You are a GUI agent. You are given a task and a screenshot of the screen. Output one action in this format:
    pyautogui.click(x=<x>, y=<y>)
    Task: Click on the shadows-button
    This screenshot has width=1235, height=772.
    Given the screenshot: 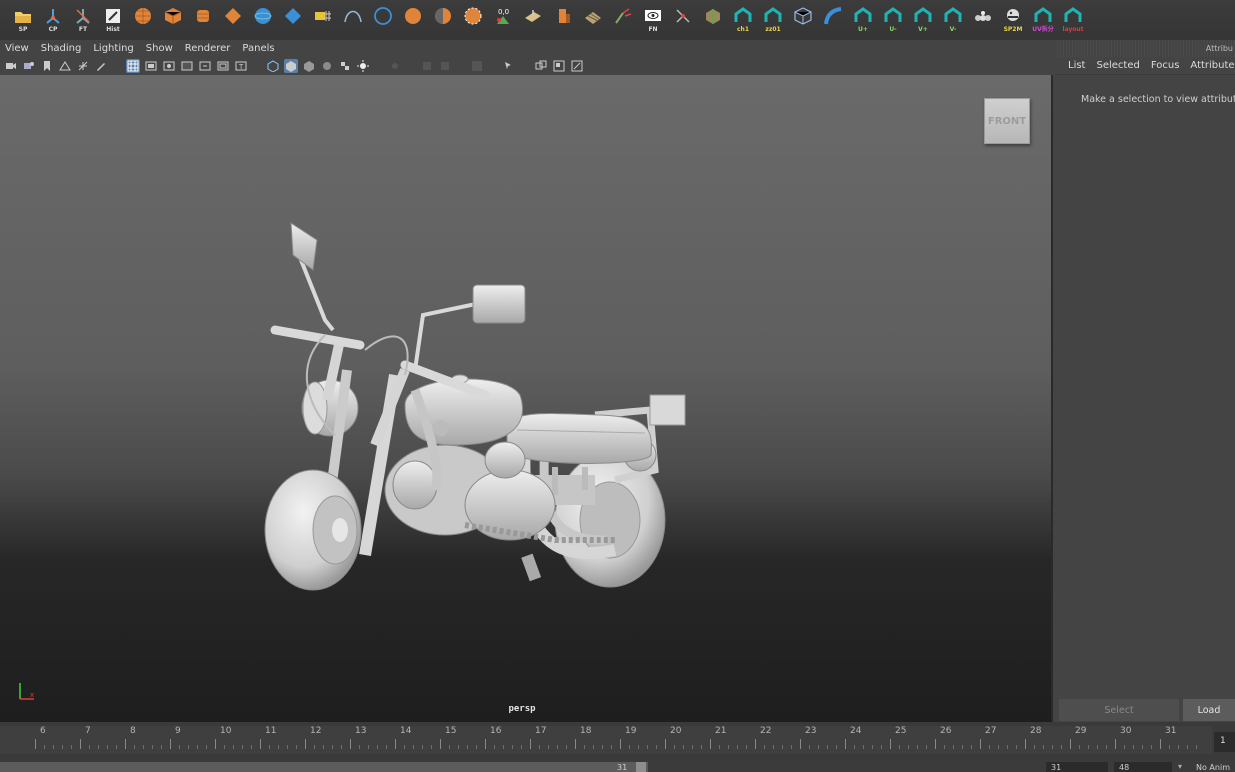 What is the action you would take?
    pyautogui.click(x=395, y=66)
    